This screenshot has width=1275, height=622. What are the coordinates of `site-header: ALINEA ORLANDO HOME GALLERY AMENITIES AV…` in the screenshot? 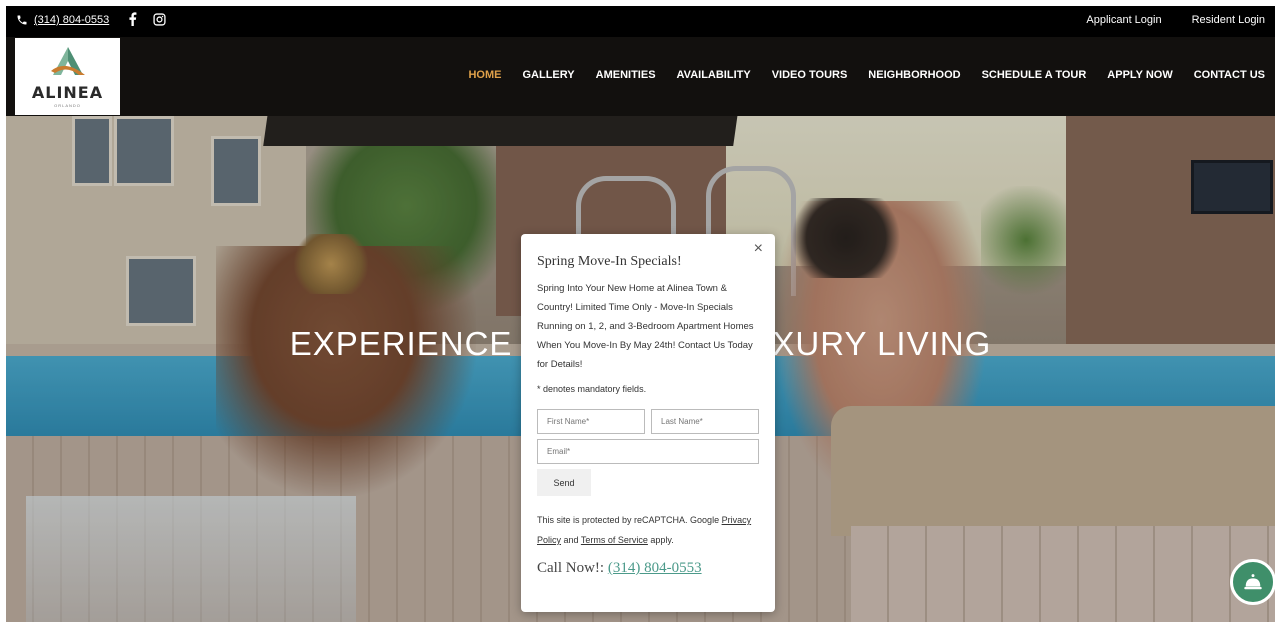 It's located at (640, 76).